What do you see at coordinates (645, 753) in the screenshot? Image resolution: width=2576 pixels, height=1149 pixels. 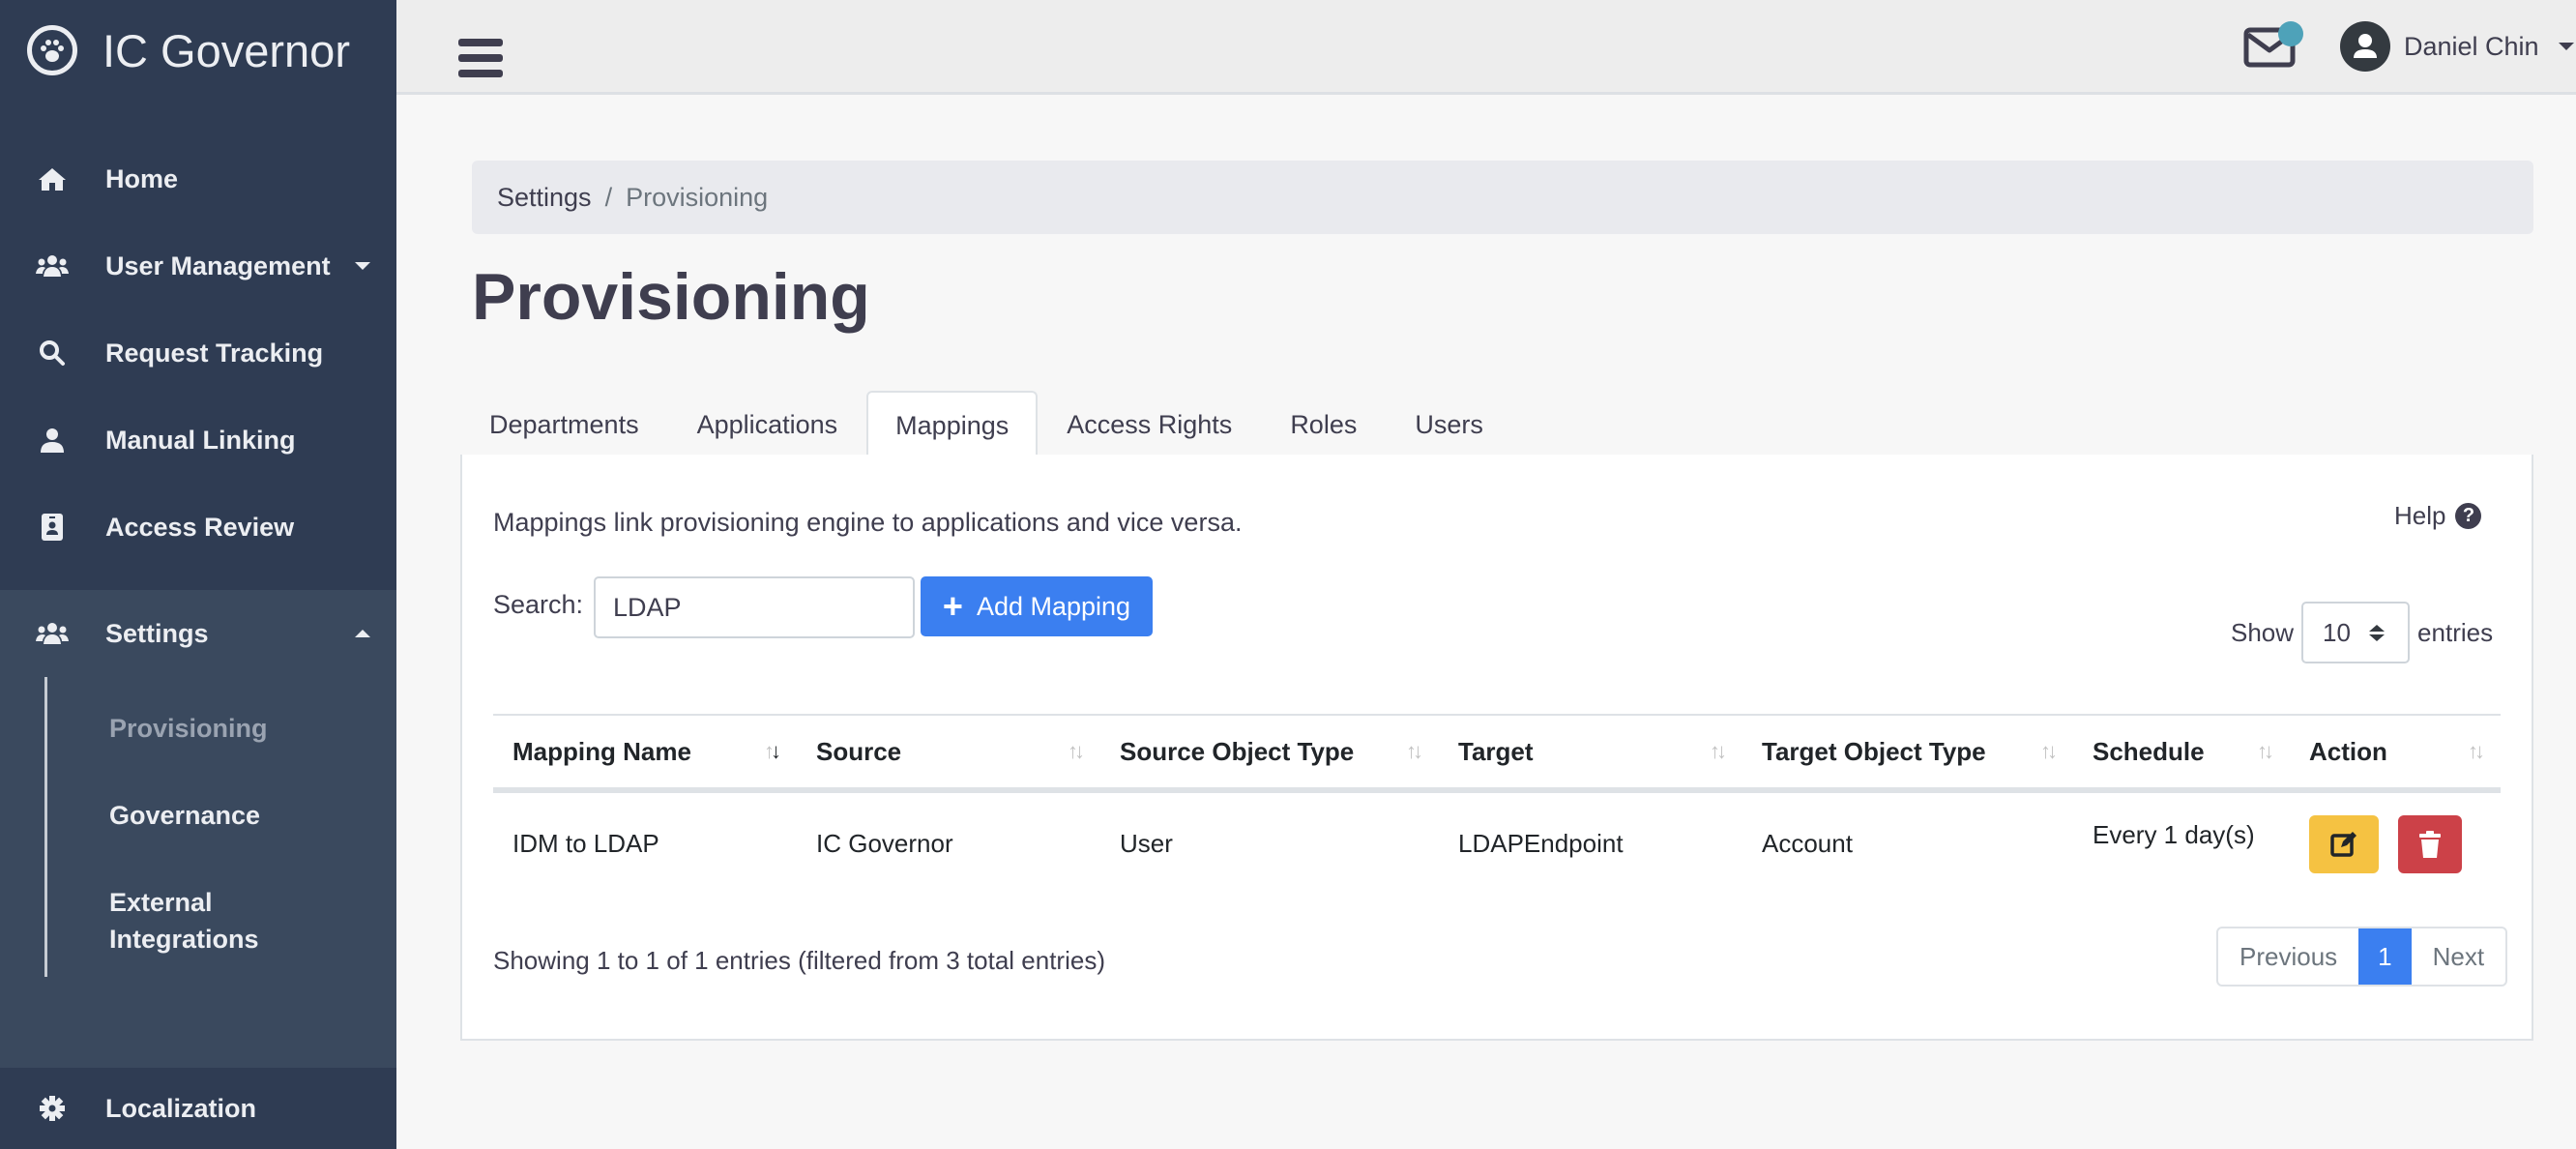 I see `column-header-mapping-name: Mapping Name ↑↓` at bounding box center [645, 753].